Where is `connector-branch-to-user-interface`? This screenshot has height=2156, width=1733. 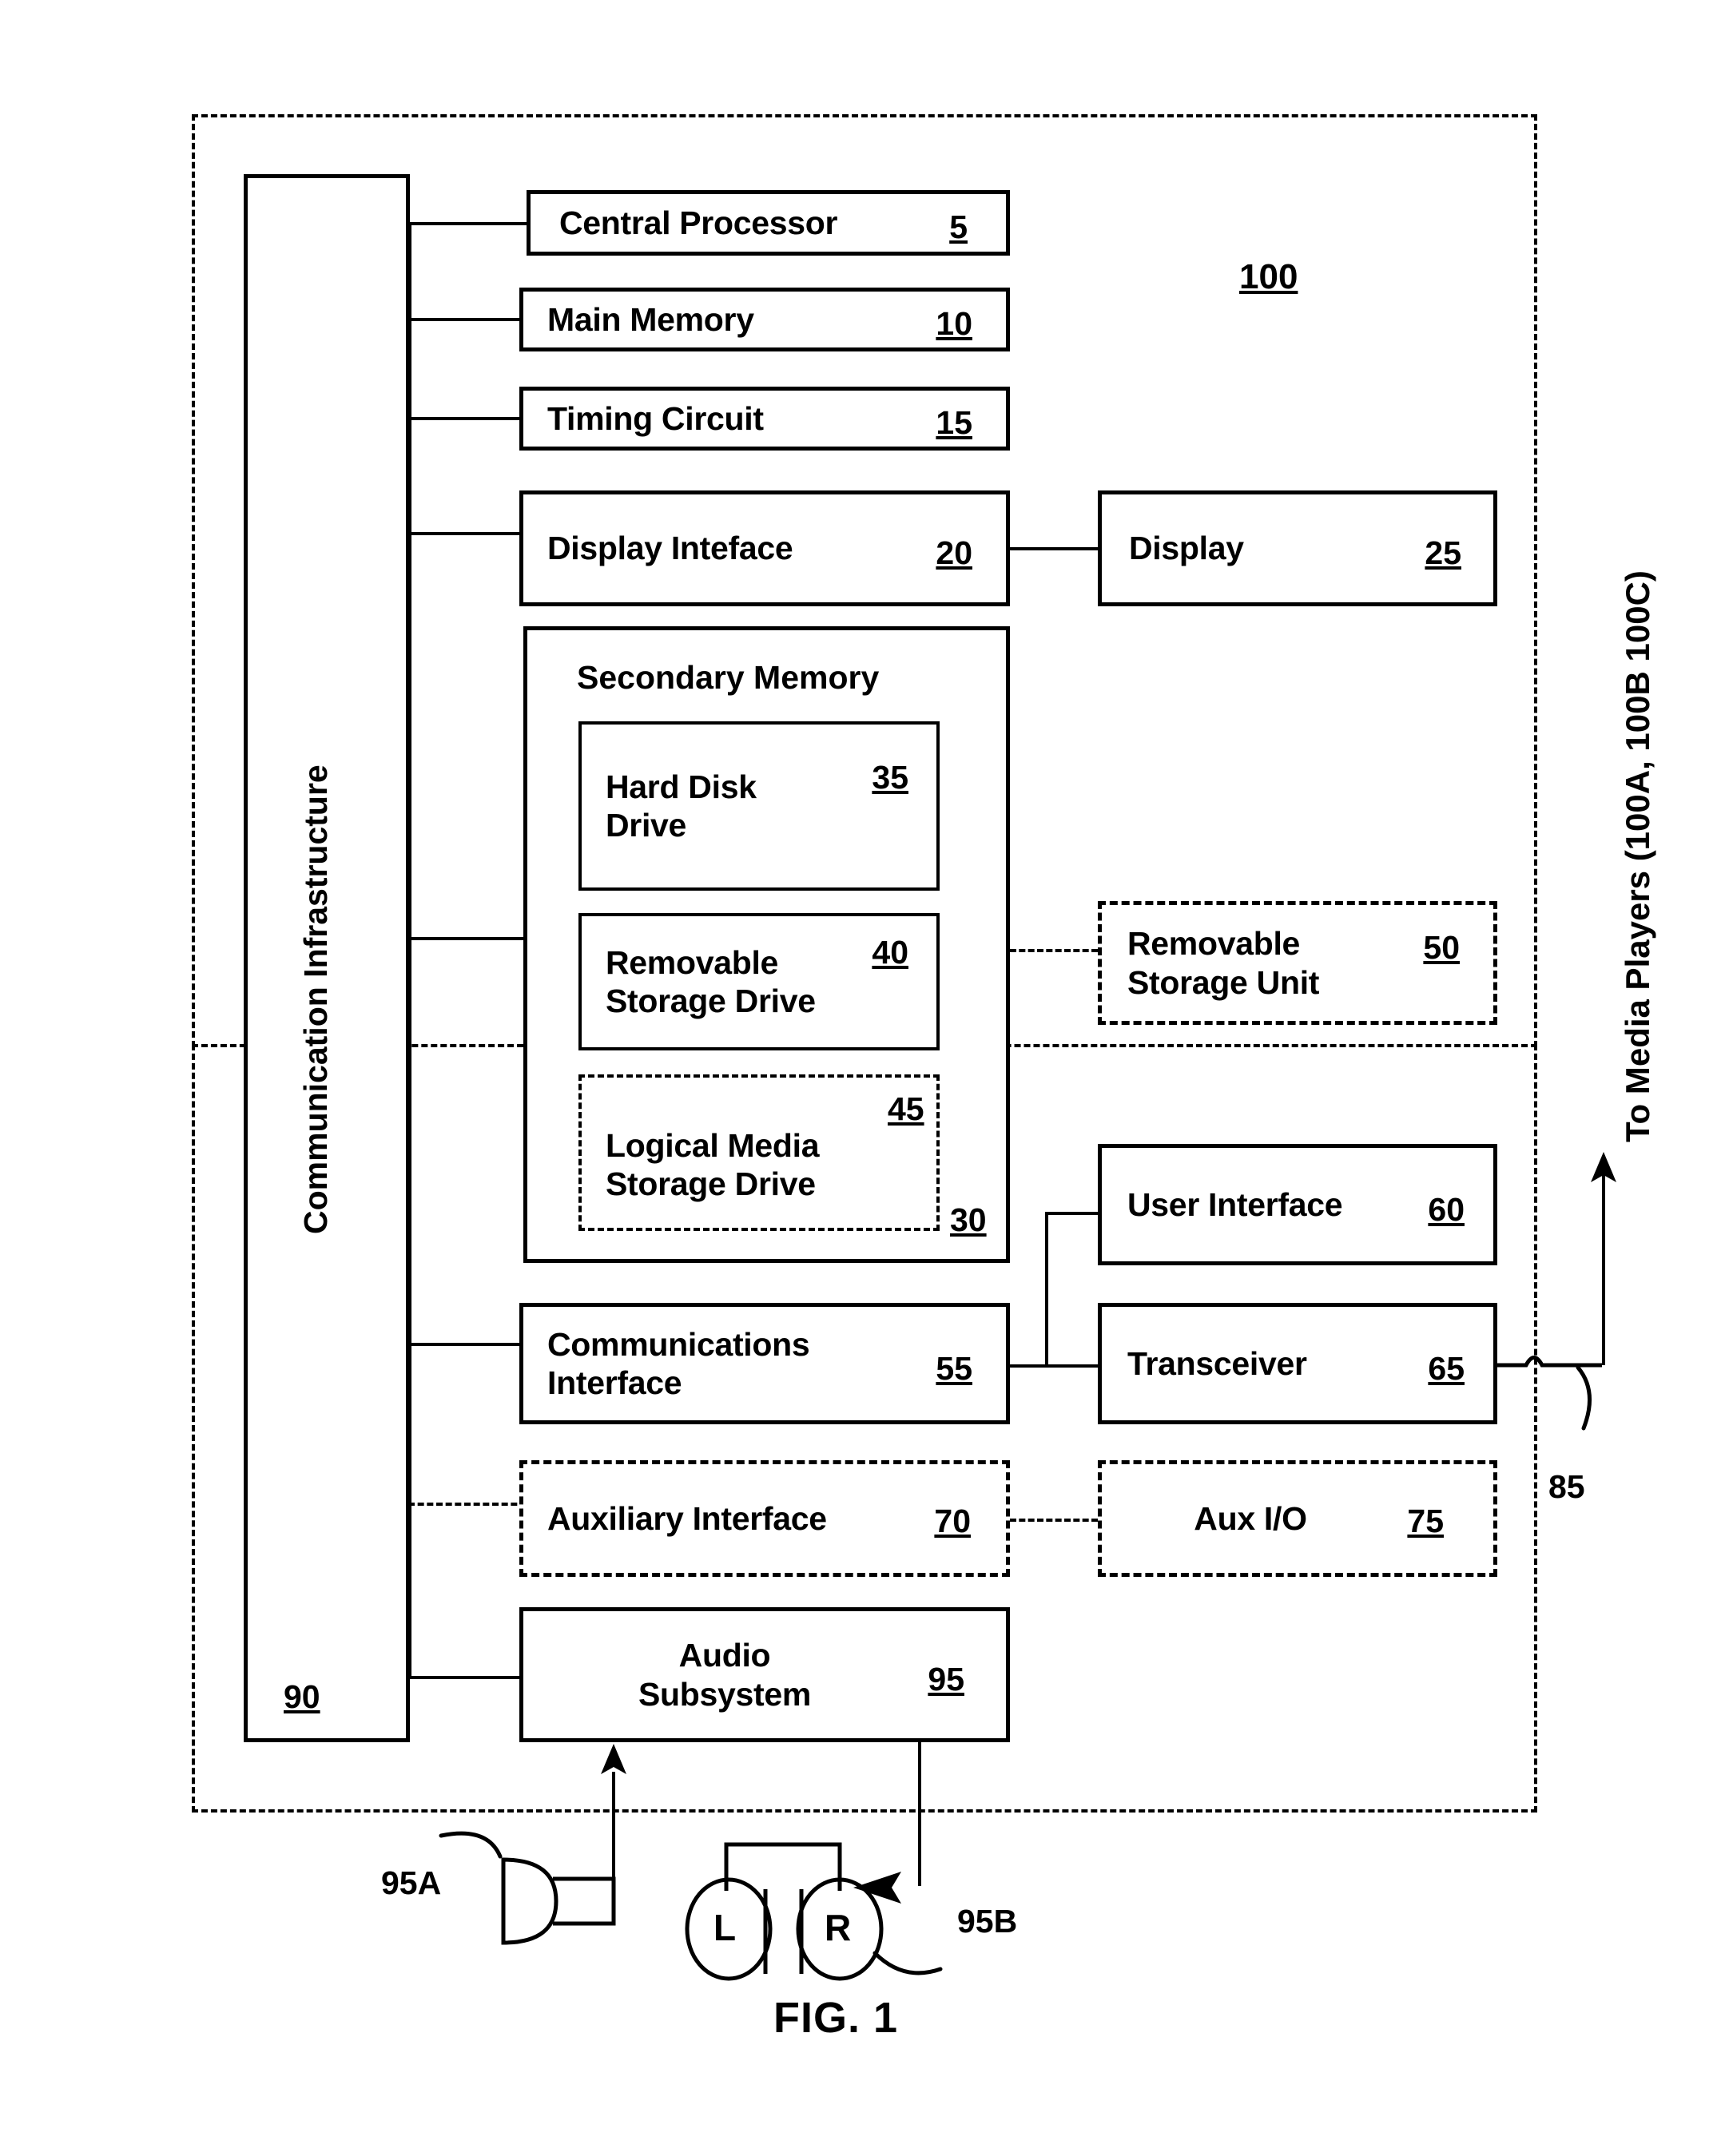 connector-branch-to-user-interface is located at coordinates (1071, 1213).